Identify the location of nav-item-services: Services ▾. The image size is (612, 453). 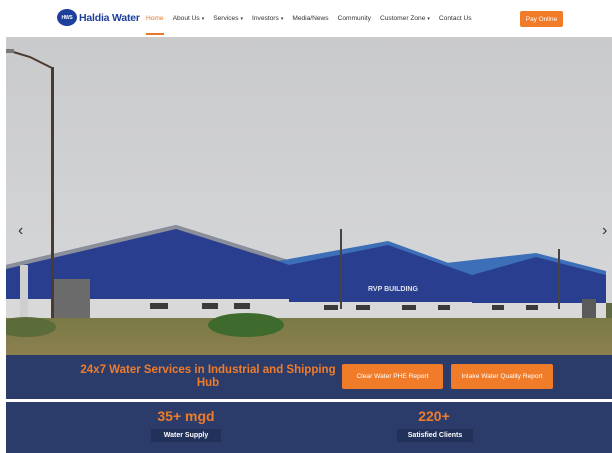
(228, 18).